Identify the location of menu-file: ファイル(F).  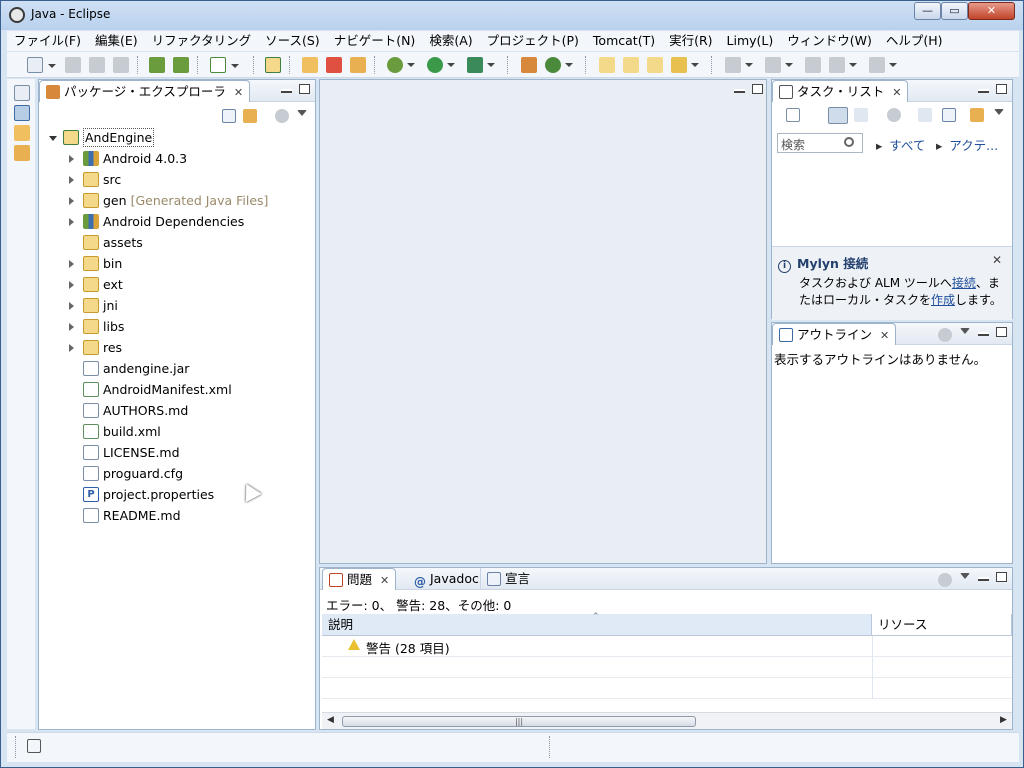
(47, 41).